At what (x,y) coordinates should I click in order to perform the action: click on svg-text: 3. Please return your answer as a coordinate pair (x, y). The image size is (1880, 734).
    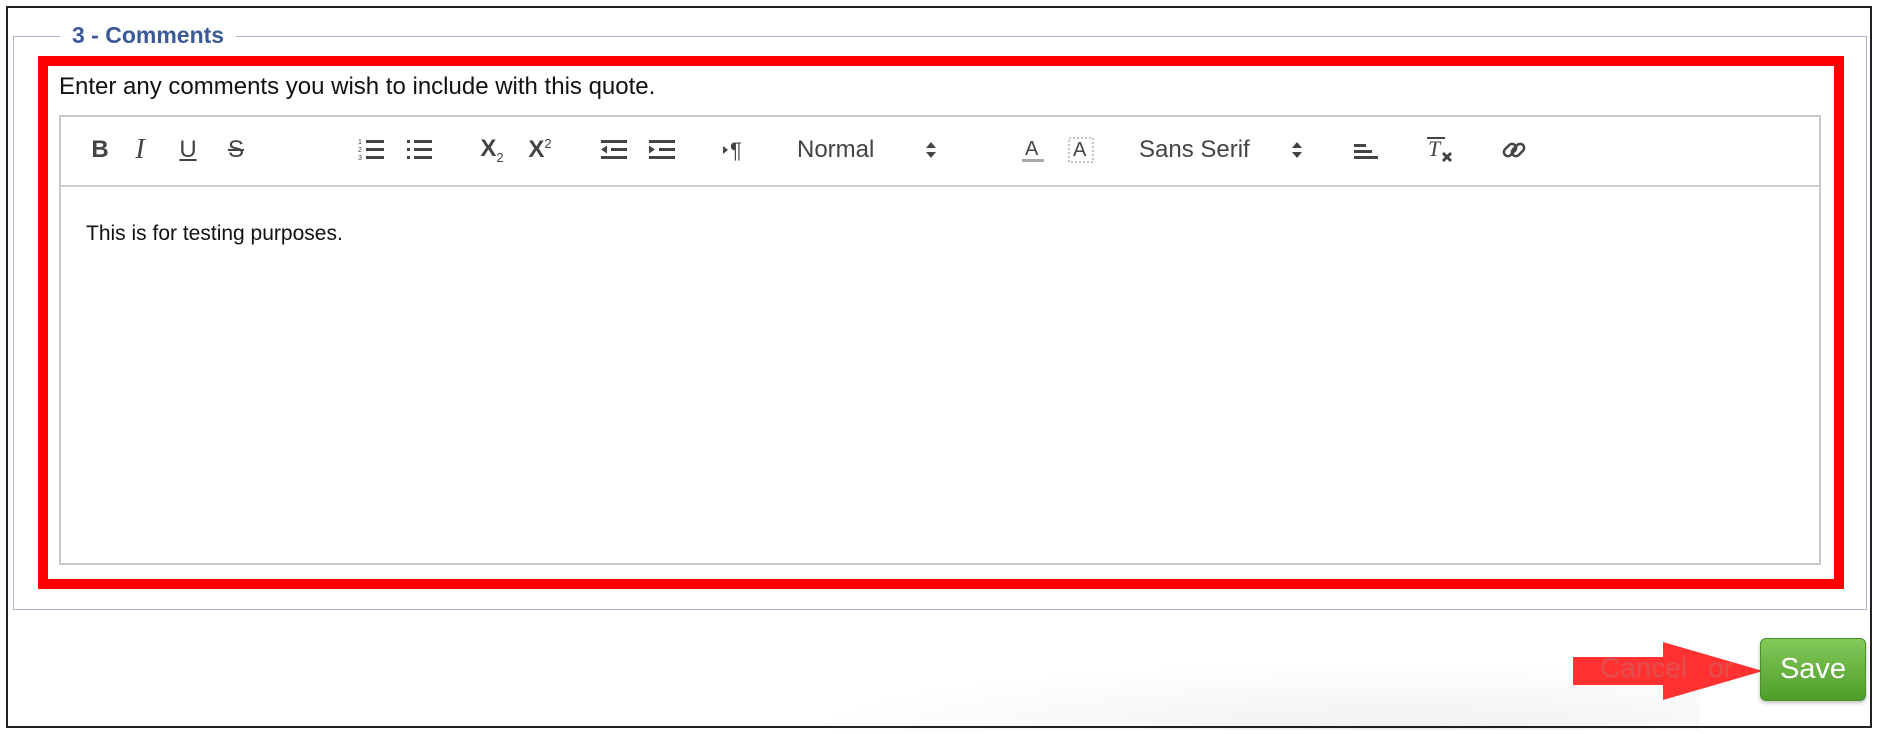
    Looking at the image, I should click on (360, 158).